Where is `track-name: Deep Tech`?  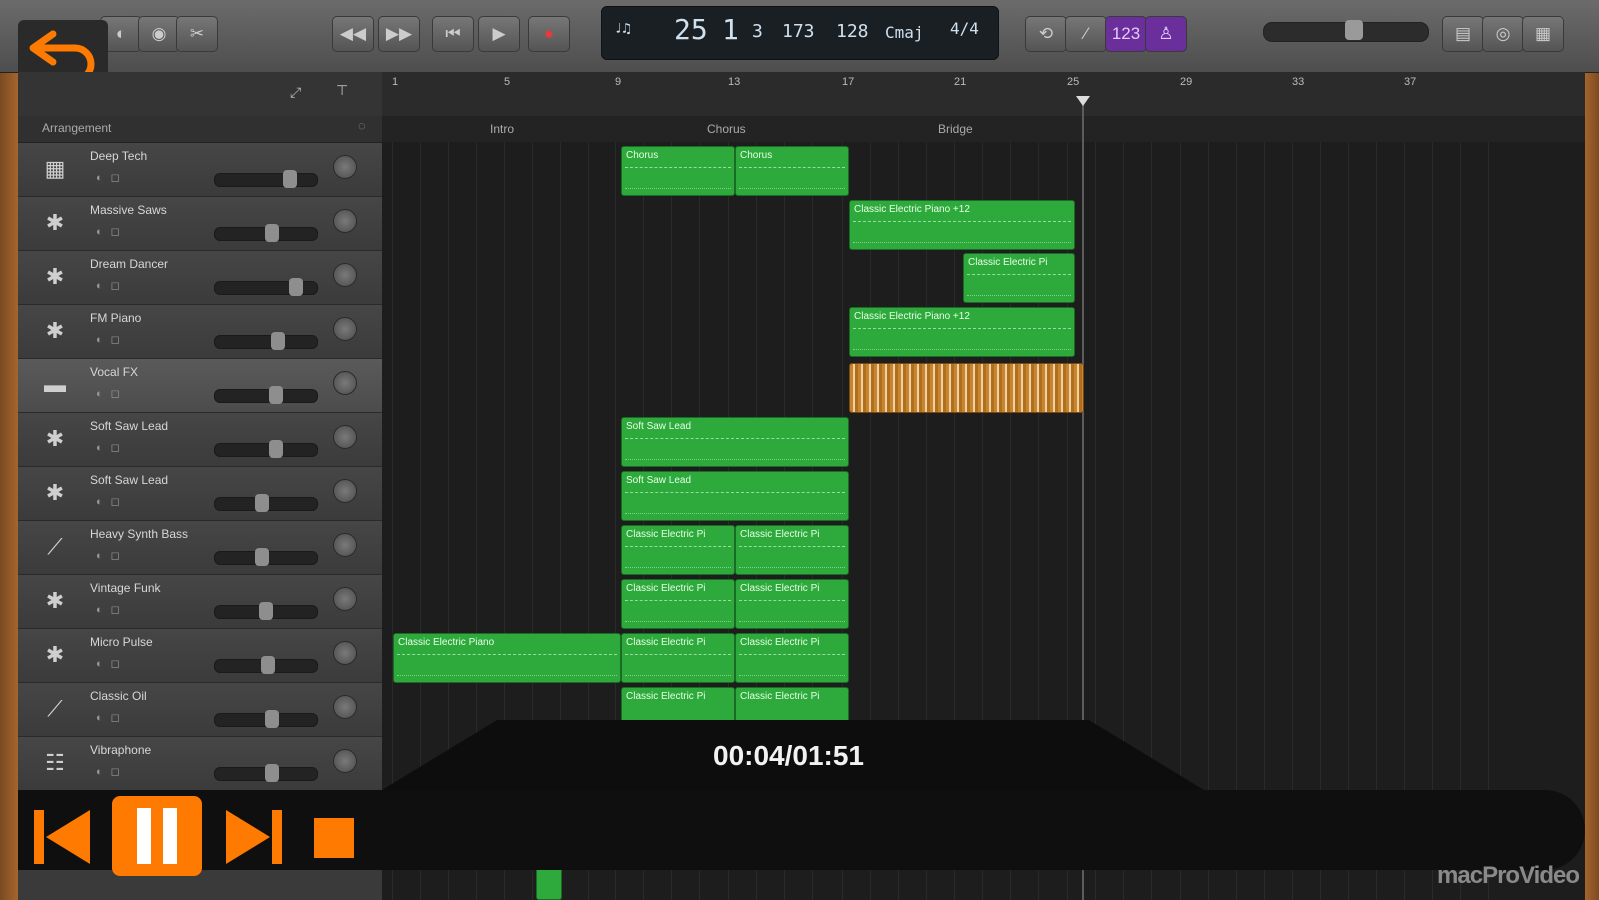
track-name: Deep Tech is located at coordinates (118, 156).